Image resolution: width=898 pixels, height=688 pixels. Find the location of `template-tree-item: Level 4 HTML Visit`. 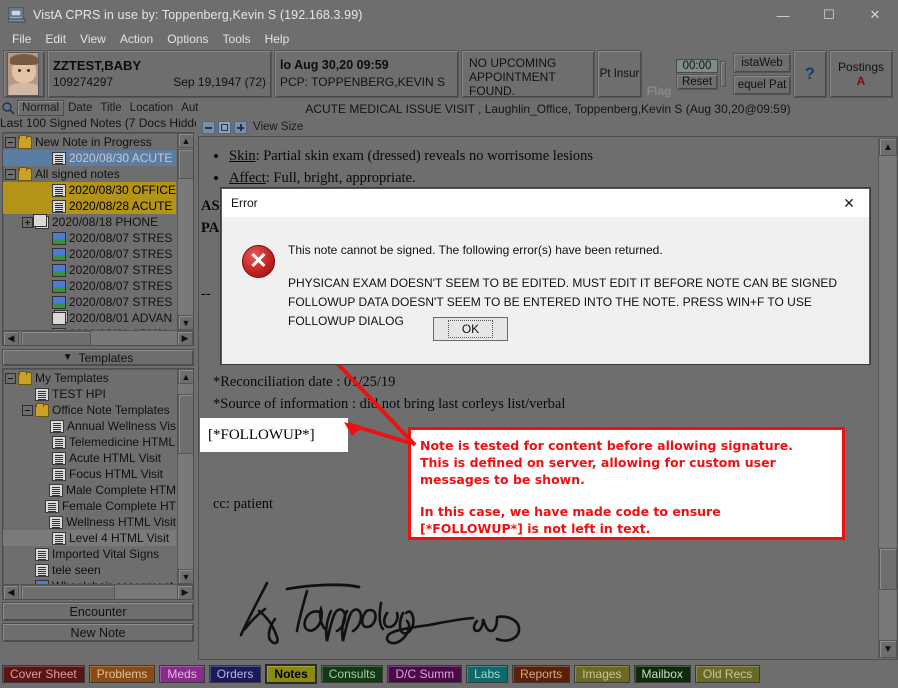

template-tree-item: Level 4 HTML Visit is located at coordinates (89, 538).